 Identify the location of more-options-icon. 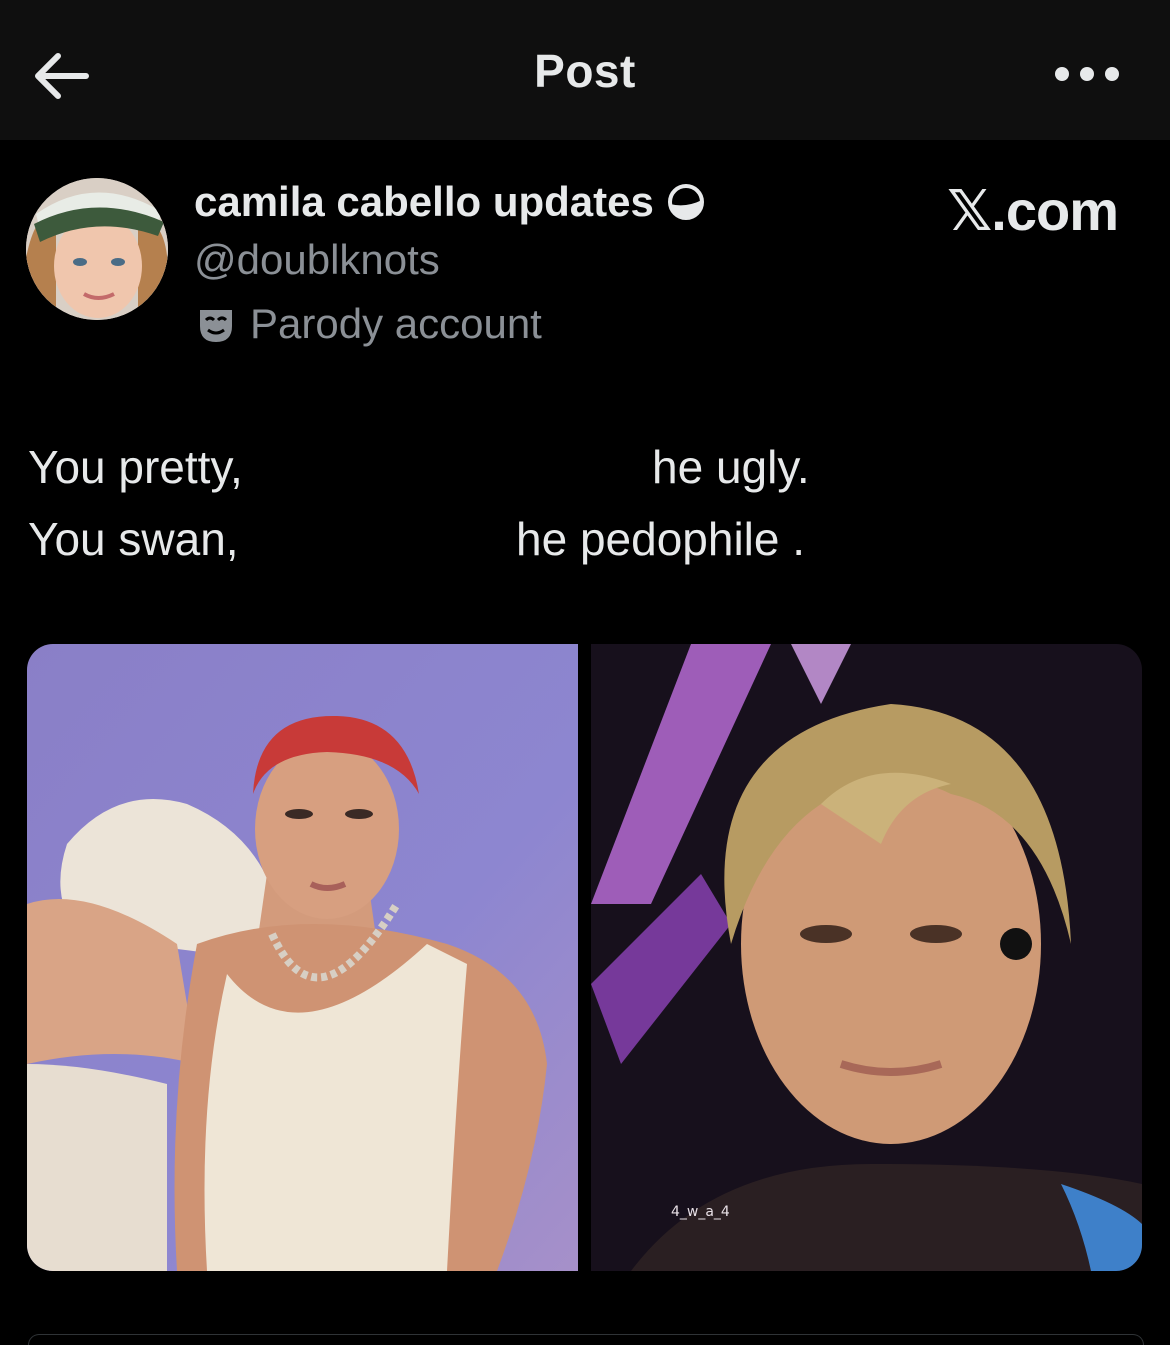
(1087, 74).